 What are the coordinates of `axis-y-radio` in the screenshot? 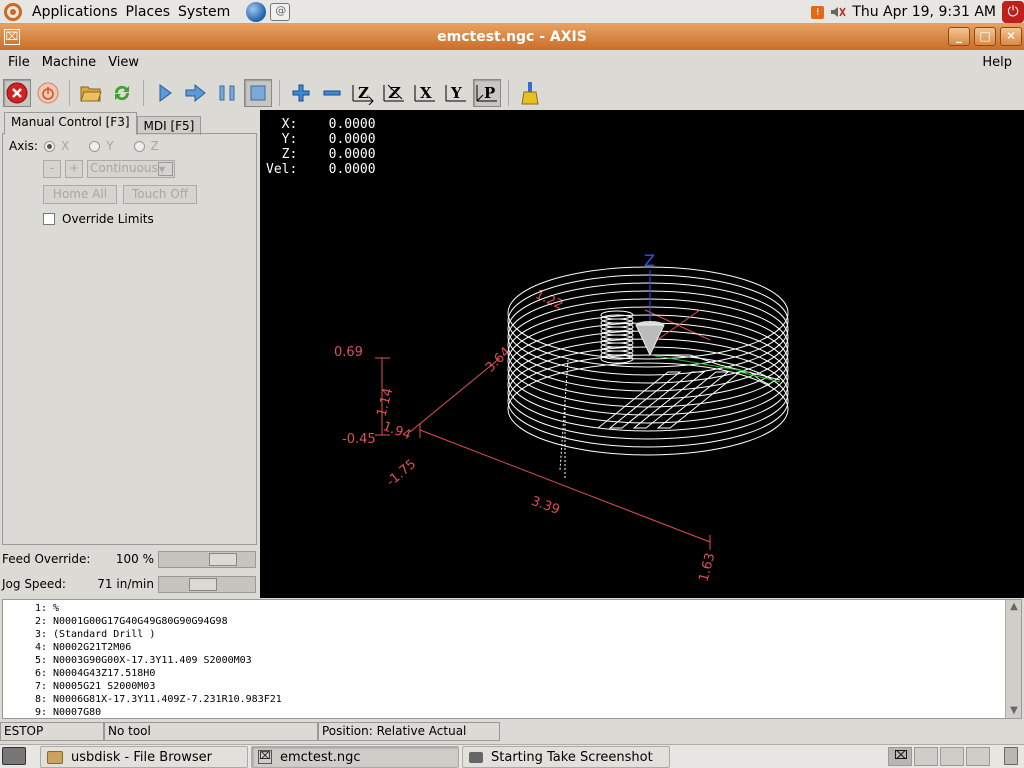 It's located at (95, 146).